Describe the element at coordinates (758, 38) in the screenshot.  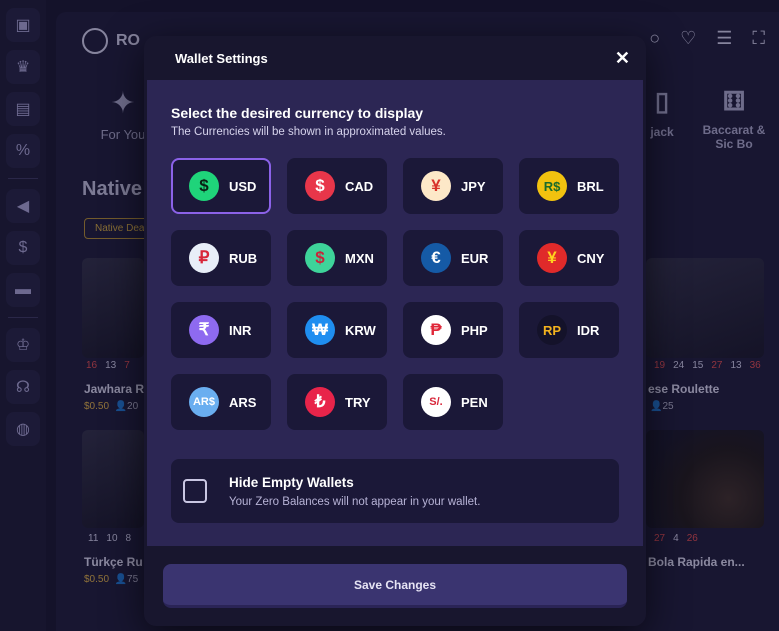
I see `fullscreen-icon: ⛶` at that location.